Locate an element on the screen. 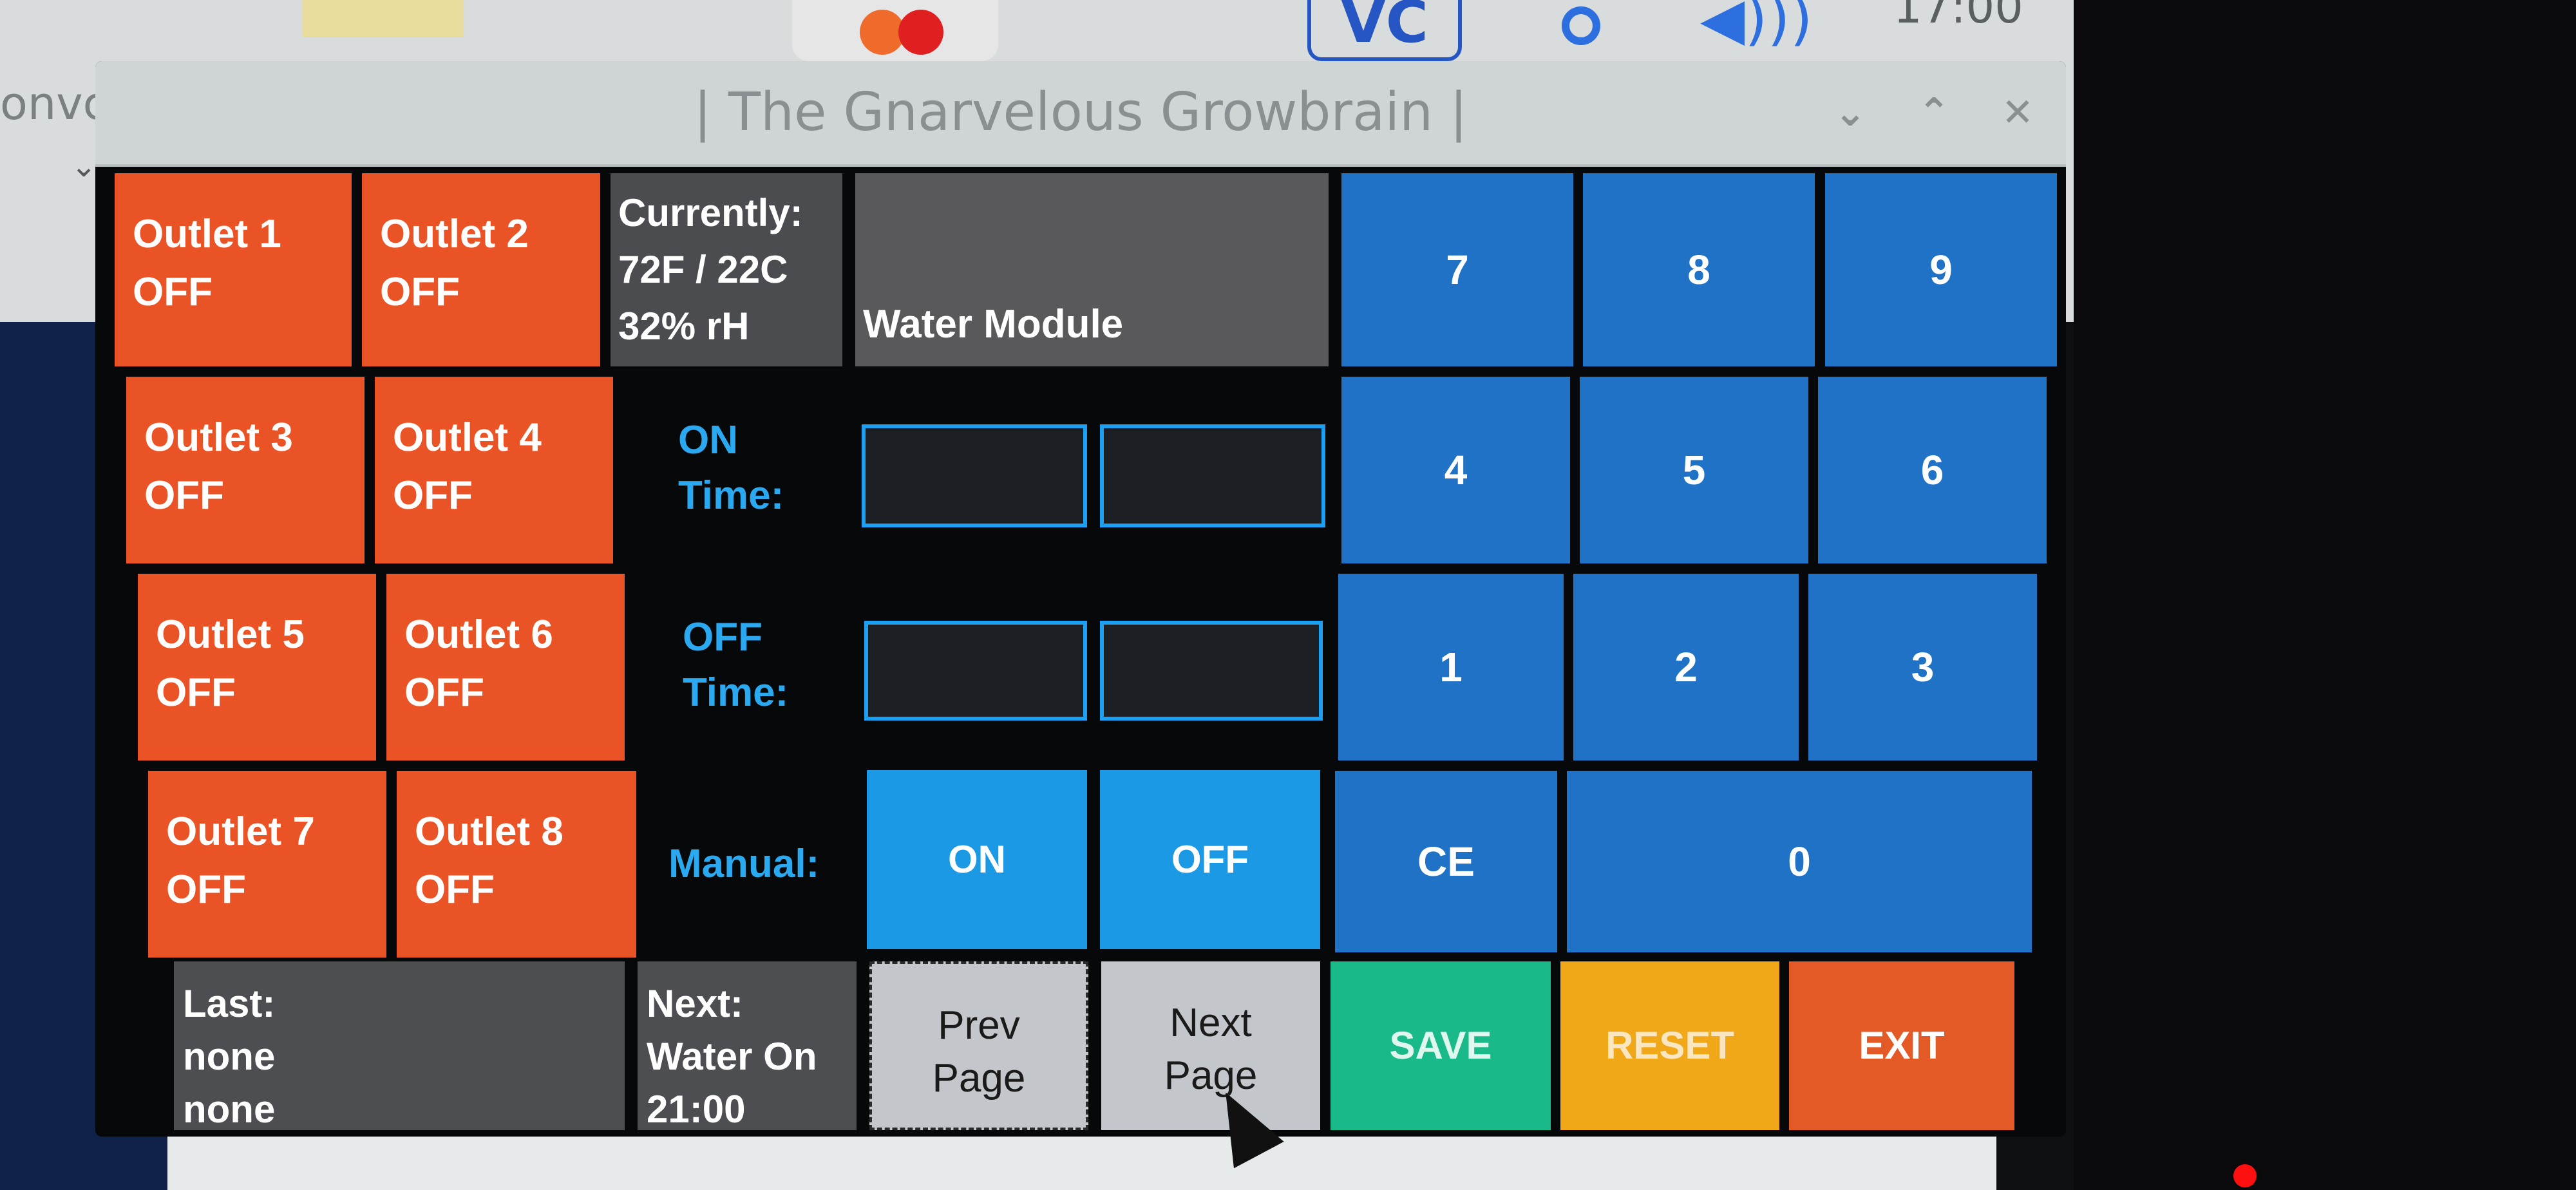 This screenshot has width=2576, height=1190. keypad-0-button: 0 is located at coordinates (1799, 862).